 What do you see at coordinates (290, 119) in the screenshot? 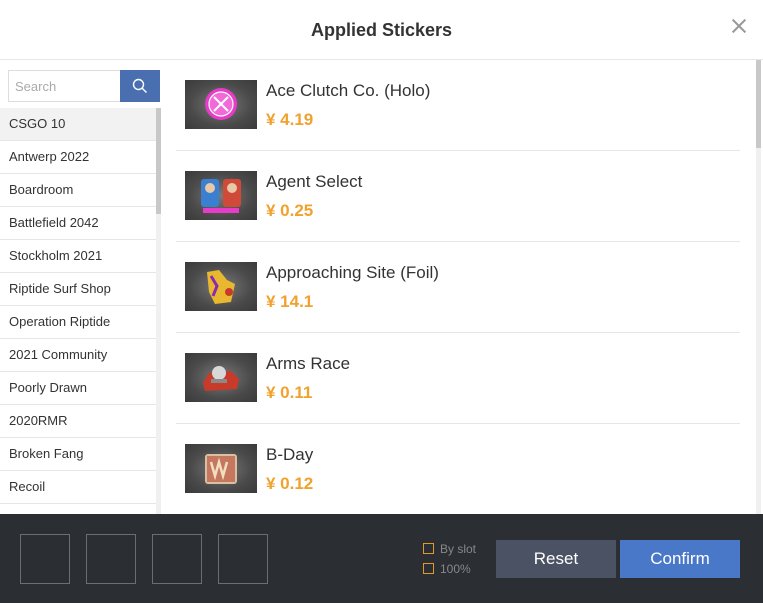
I see `sticker-price: ¥ 4.19` at bounding box center [290, 119].